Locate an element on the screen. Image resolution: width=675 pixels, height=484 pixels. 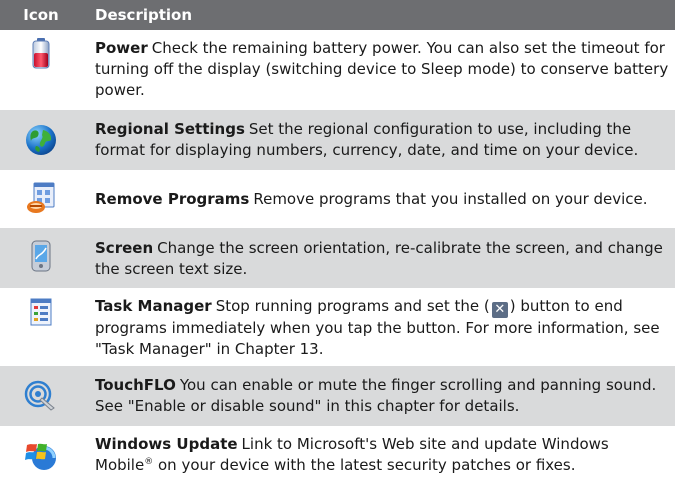
table-header-row: Icon Description is located at coordinates (337, 15).